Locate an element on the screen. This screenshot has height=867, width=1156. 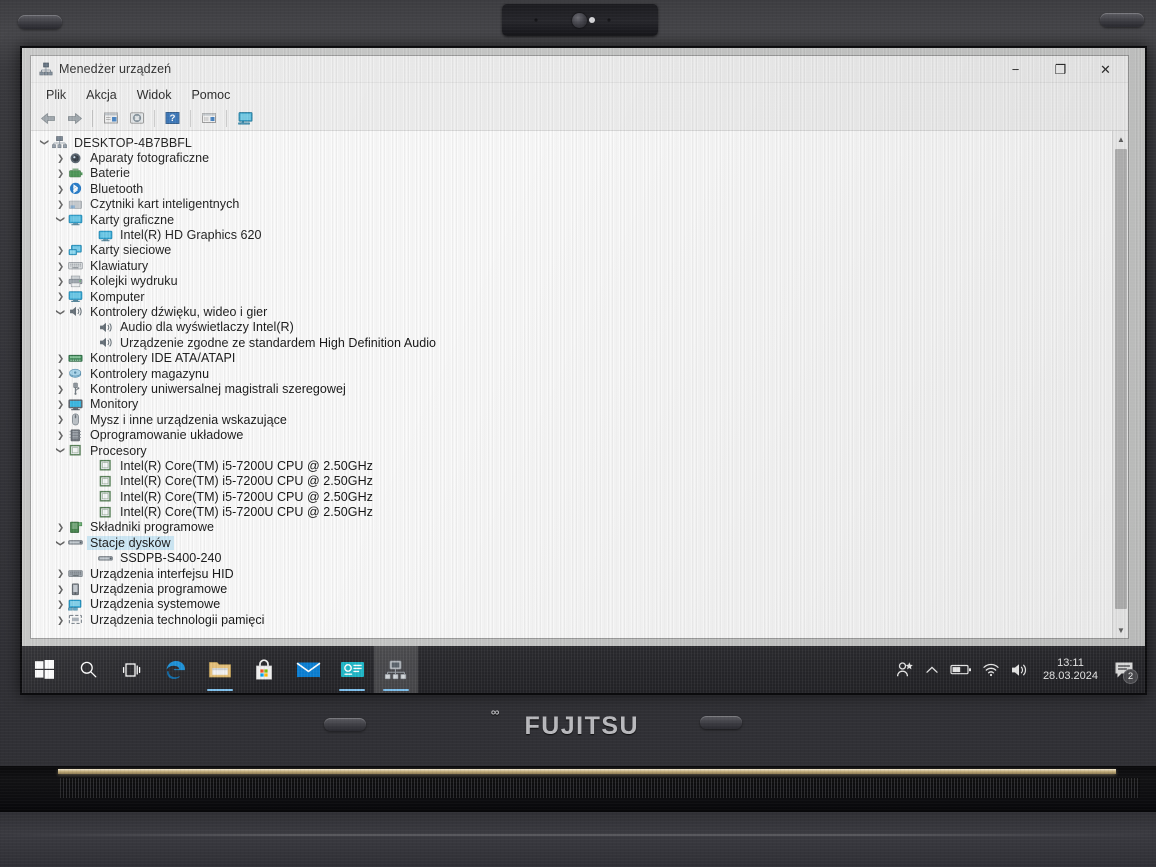
network-button is located at coordinates (991, 669).